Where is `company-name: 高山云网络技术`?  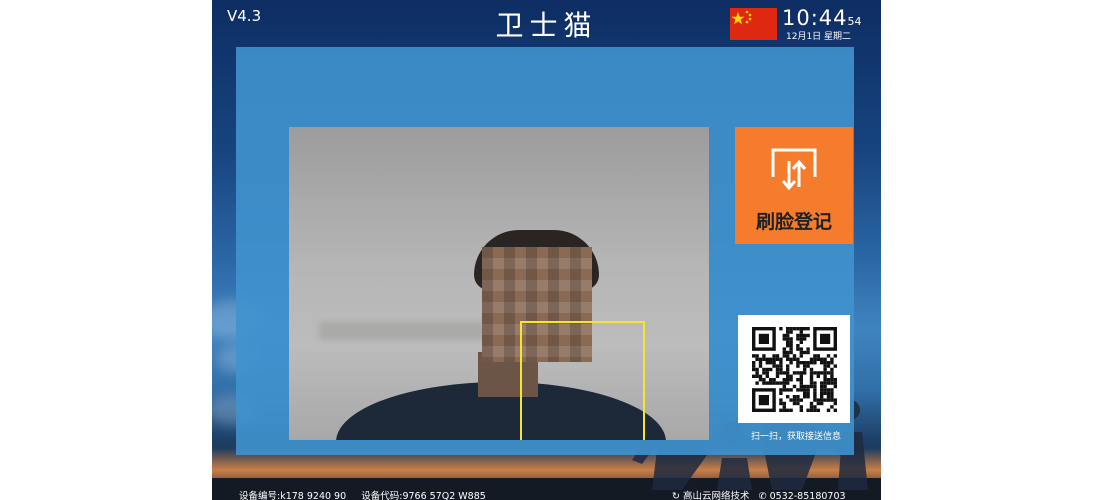 company-name: 高山云网络技术 is located at coordinates (716, 495).